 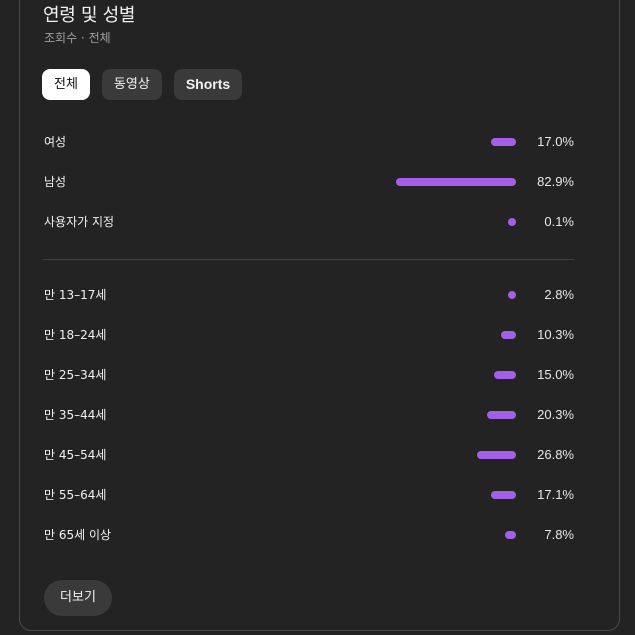 I want to click on age-row: 만 55–64세 17.1%, so click(x=309, y=495).